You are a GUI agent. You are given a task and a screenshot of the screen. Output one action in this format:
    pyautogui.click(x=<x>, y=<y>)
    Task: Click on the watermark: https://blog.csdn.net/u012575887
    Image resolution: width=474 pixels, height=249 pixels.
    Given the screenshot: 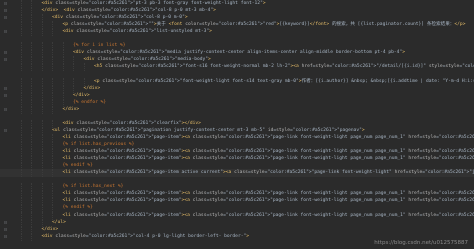 What is the action you would take?
    pyautogui.click(x=421, y=243)
    